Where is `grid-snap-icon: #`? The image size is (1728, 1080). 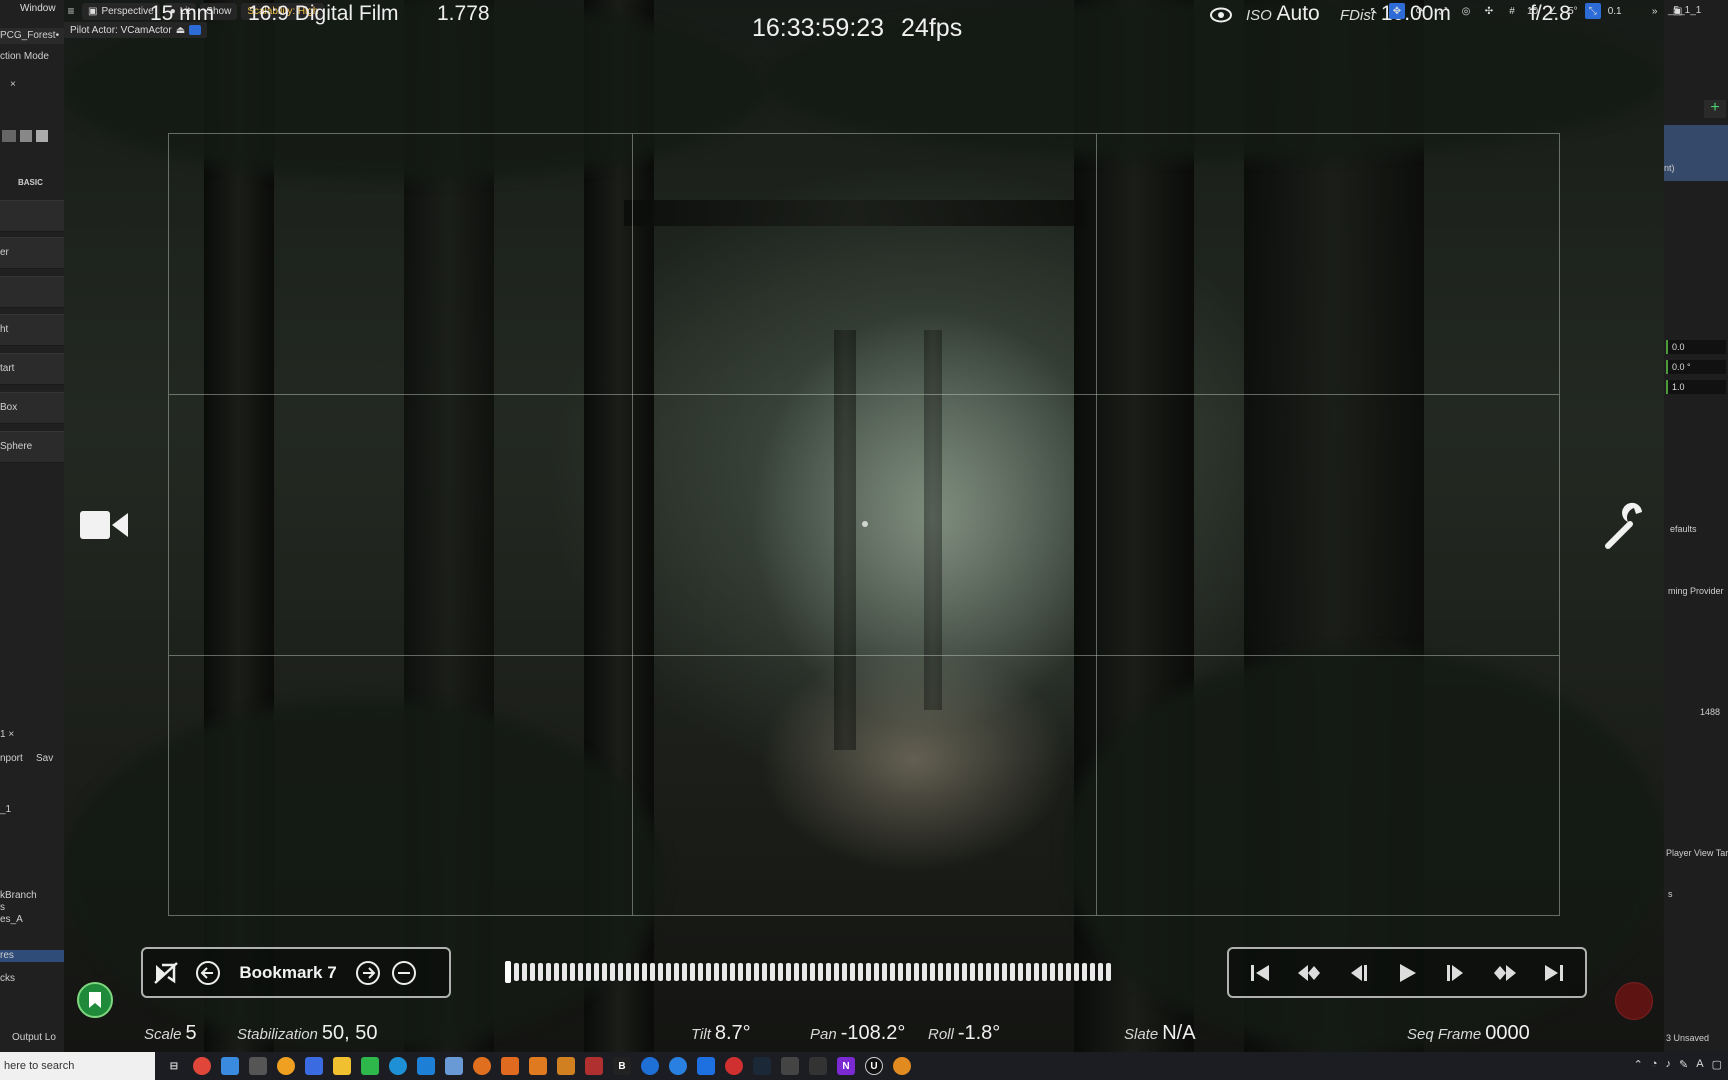 grid-snap-icon: # is located at coordinates (1512, 11).